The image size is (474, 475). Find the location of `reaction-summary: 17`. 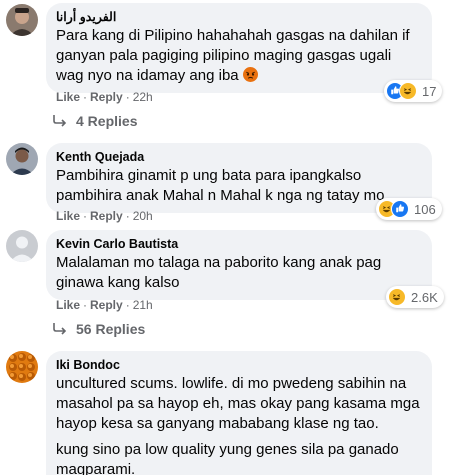

reaction-summary: 17 is located at coordinates (413, 91).